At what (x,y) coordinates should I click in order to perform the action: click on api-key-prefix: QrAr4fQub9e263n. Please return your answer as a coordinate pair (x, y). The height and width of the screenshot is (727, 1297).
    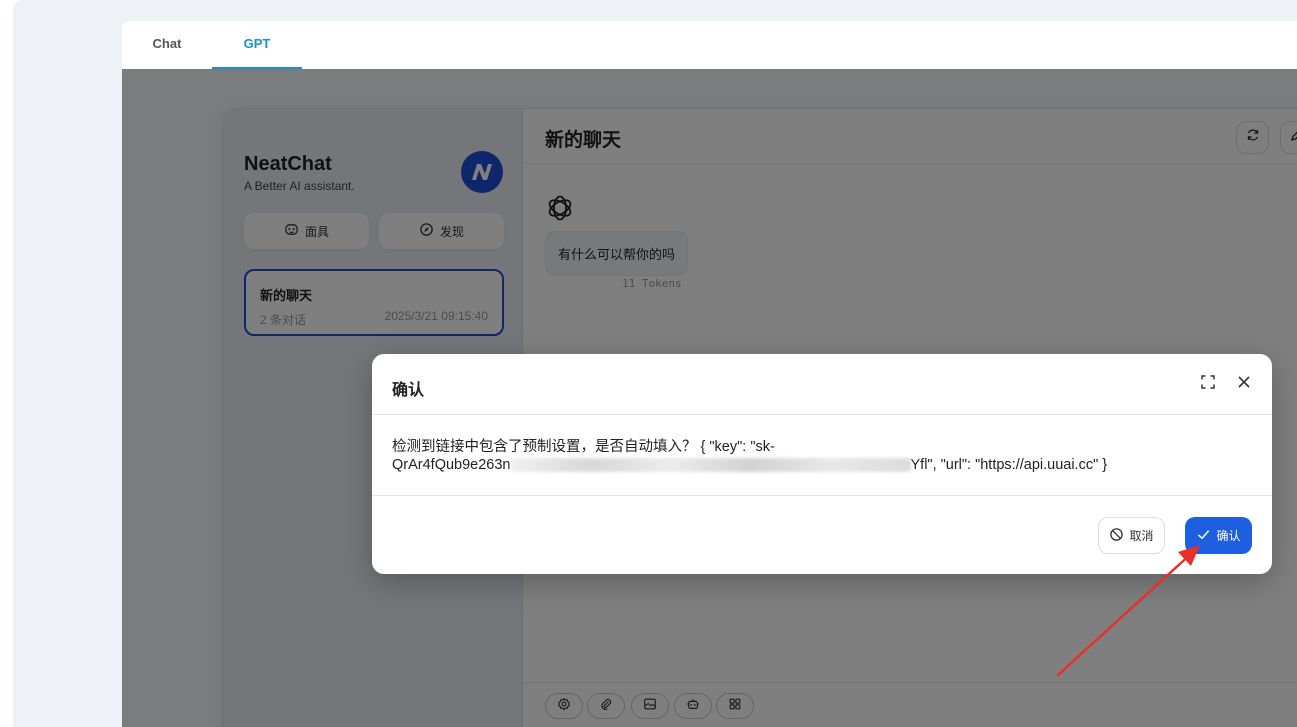
    Looking at the image, I should click on (451, 465).